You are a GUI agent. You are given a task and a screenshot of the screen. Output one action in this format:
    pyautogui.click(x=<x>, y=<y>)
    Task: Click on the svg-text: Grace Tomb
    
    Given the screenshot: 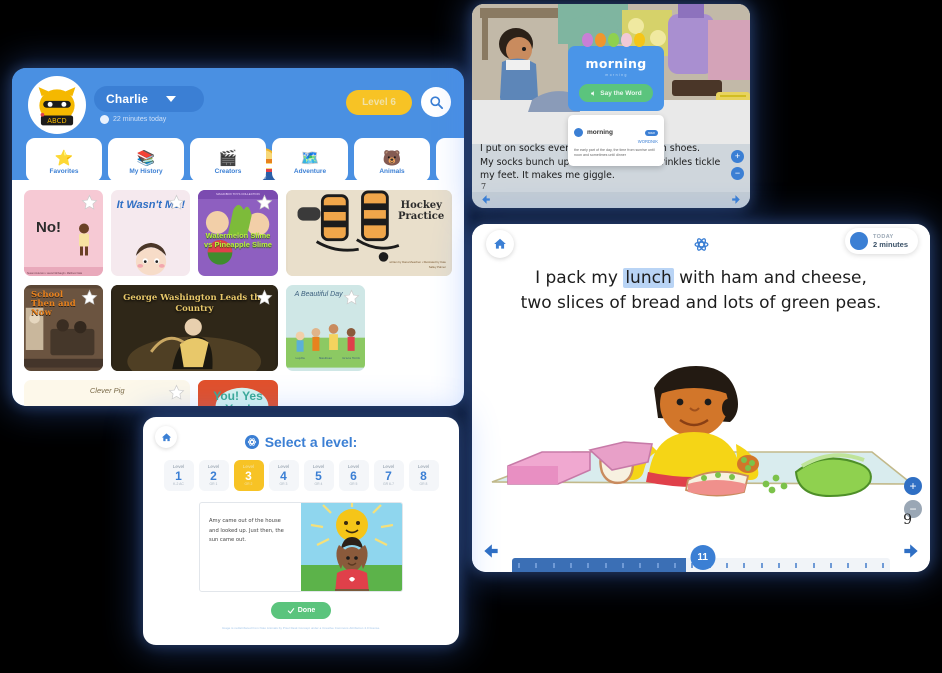 What is the action you would take?
    pyautogui.click(x=351, y=358)
    